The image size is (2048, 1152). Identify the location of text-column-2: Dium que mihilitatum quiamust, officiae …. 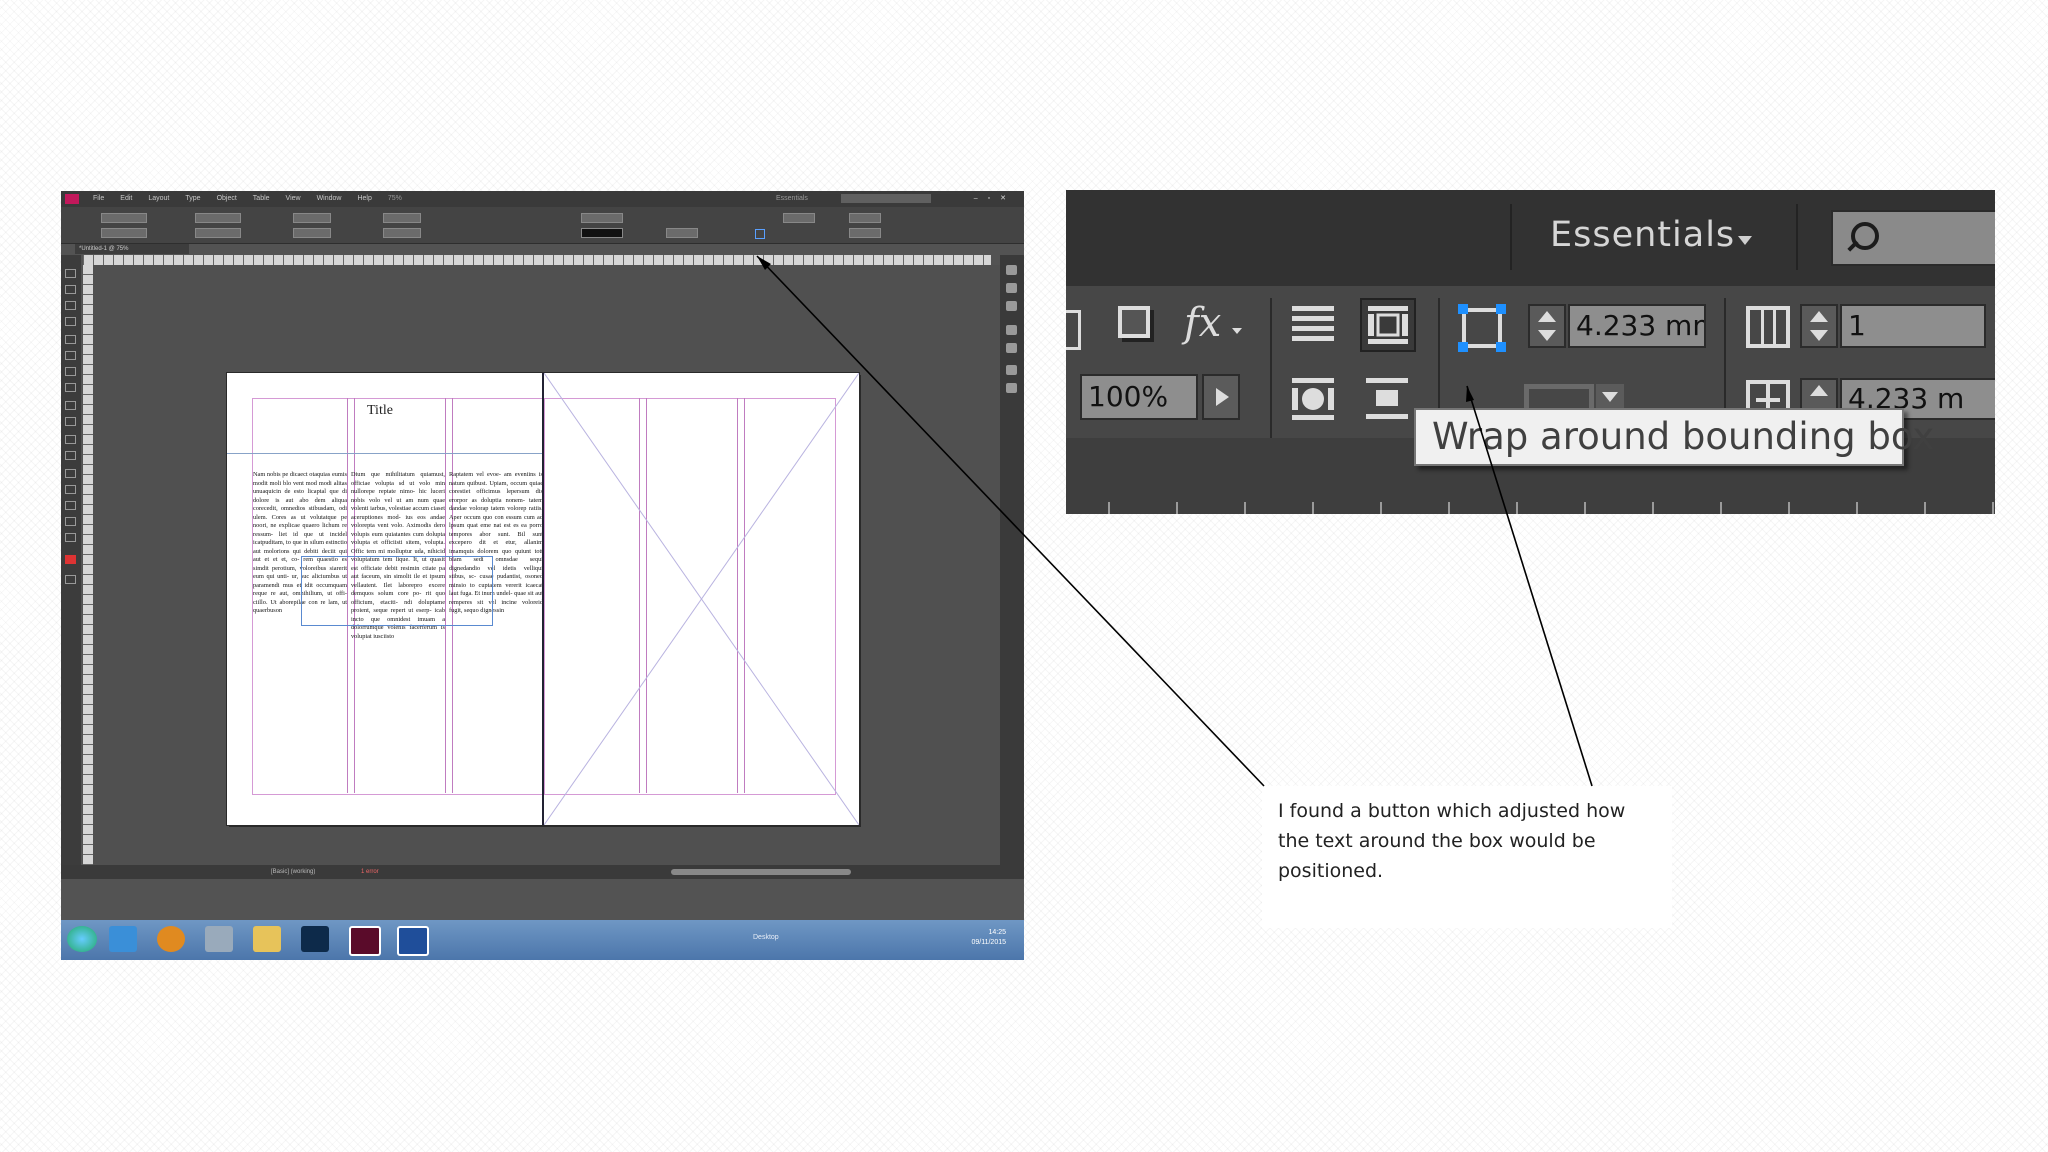
(398, 626).